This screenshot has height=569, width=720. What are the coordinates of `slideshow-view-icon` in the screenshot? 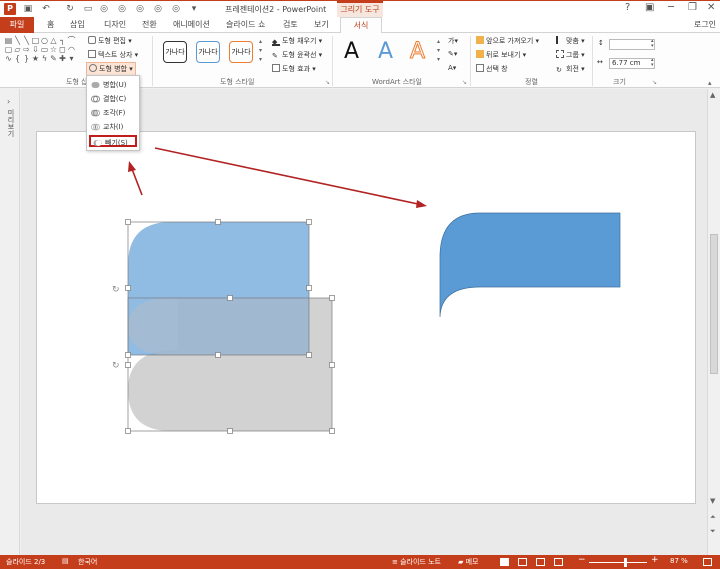 It's located at (558, 562).